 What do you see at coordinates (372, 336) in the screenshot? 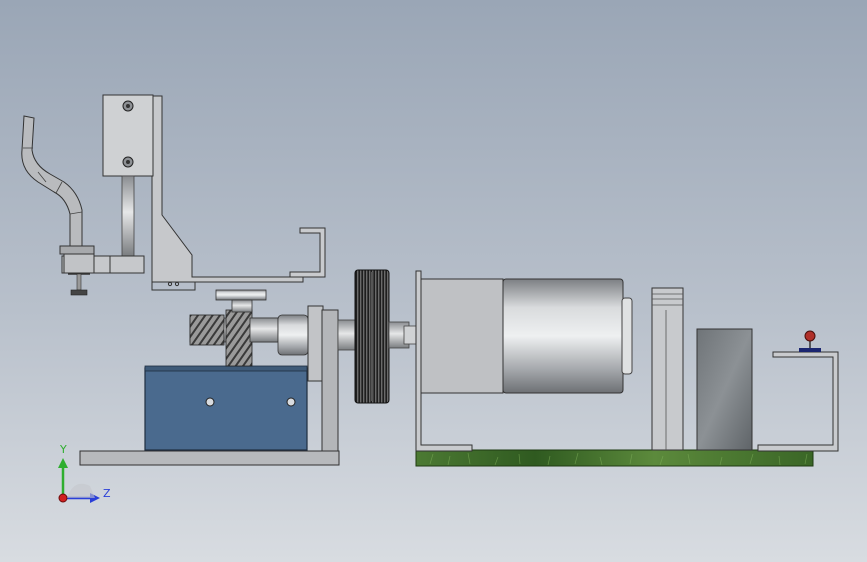
I see `spur-gear-face` at bounding box center [372, 336].